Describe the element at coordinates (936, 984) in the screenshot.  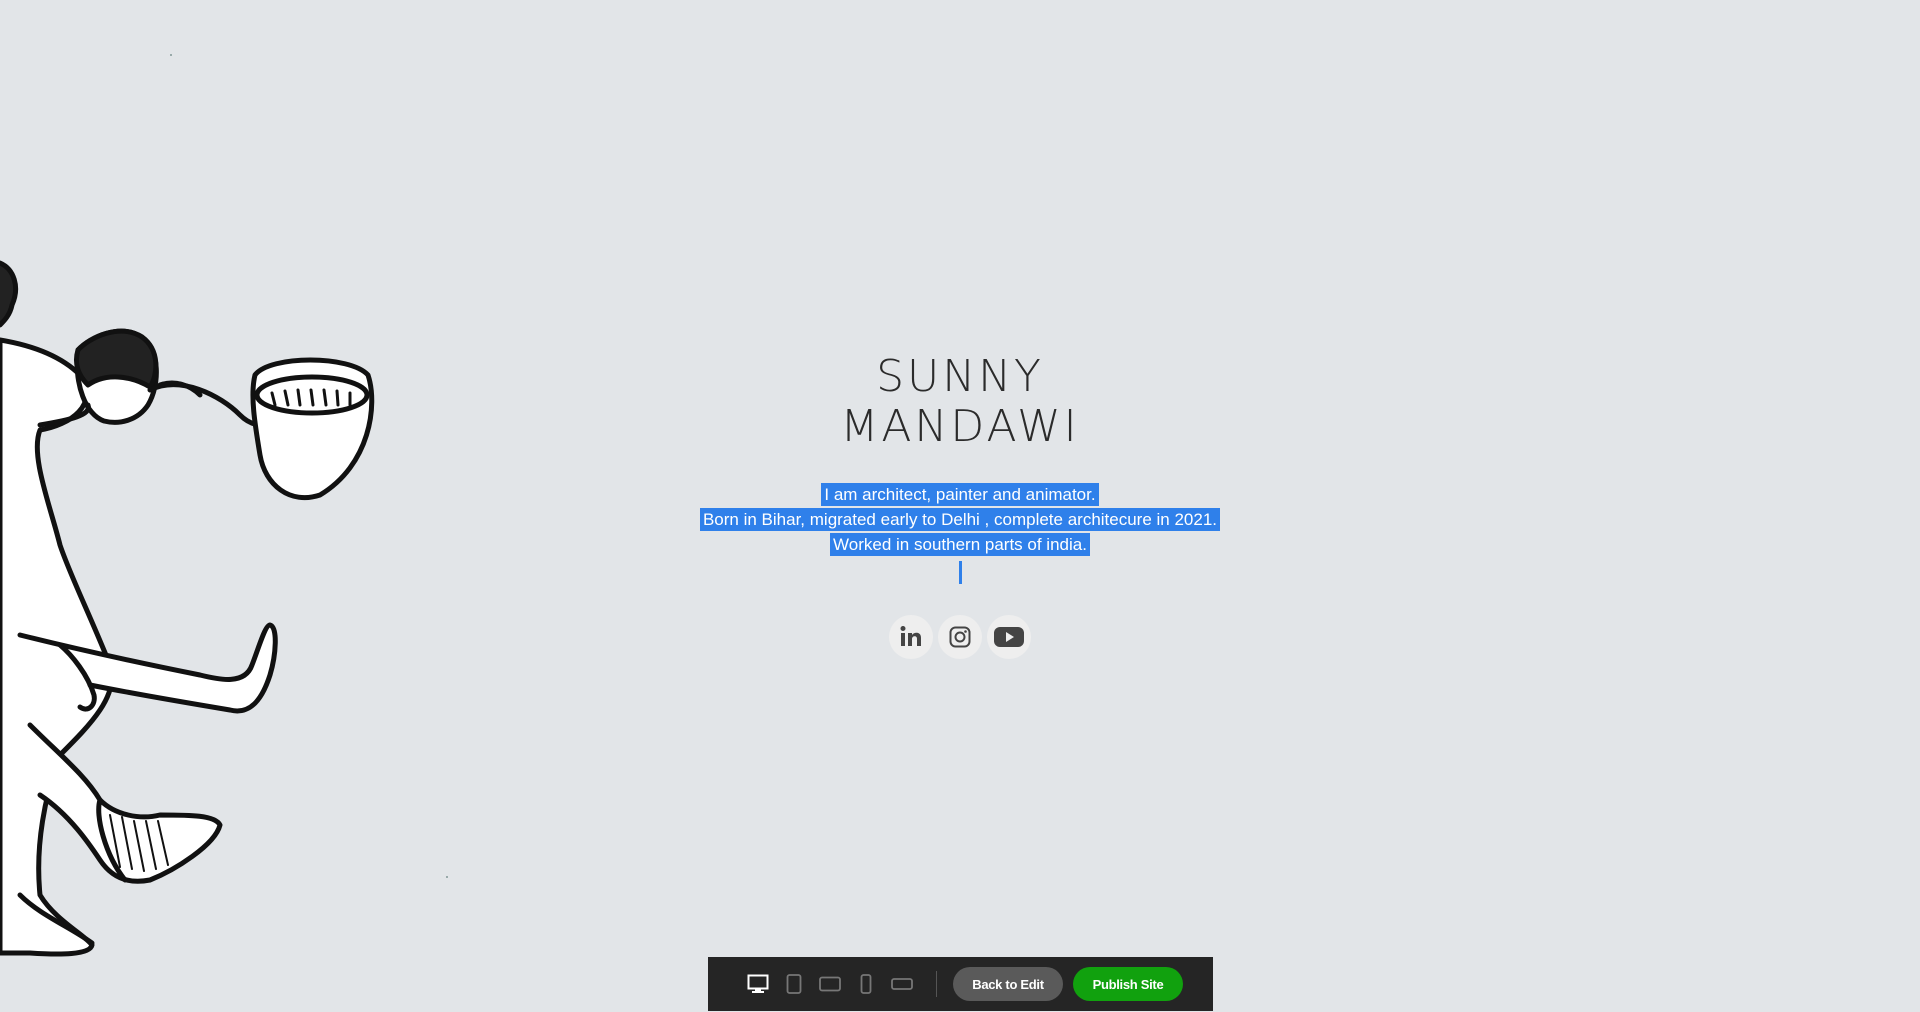
I see `toolbar-divider` at that location.